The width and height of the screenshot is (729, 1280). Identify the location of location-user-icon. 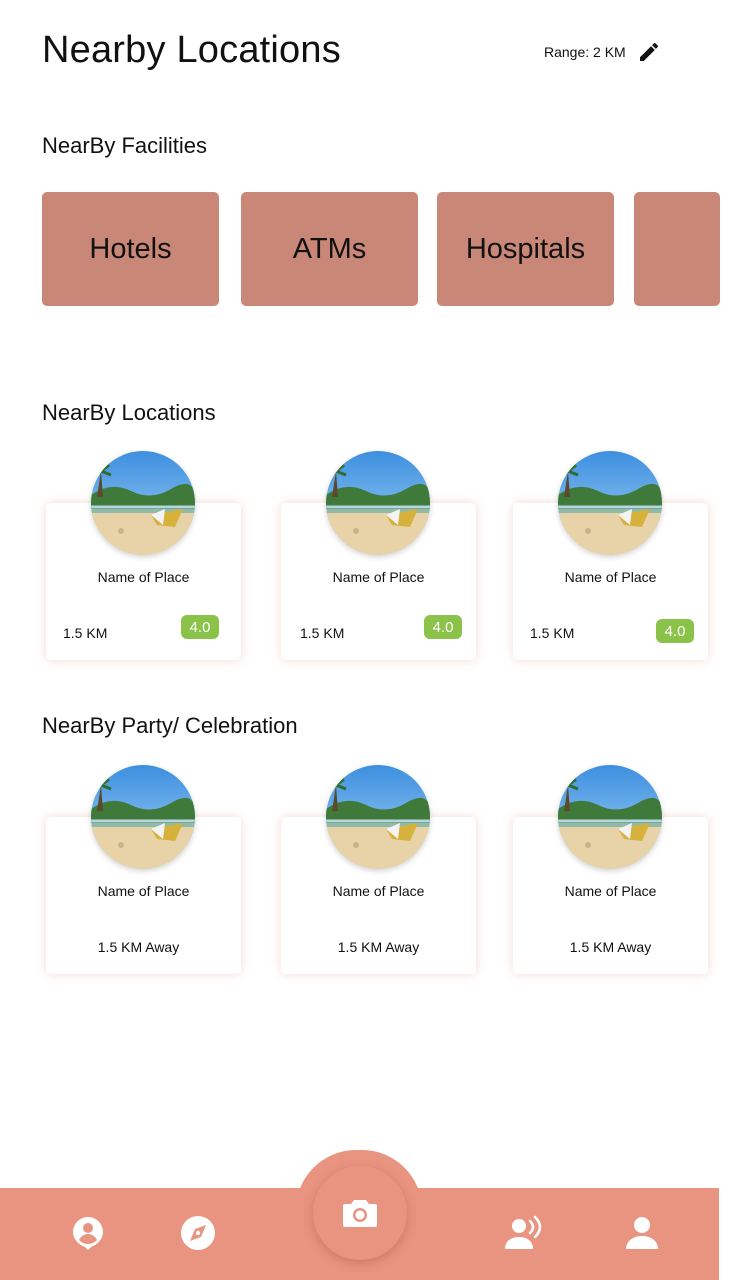
(88, 1233).